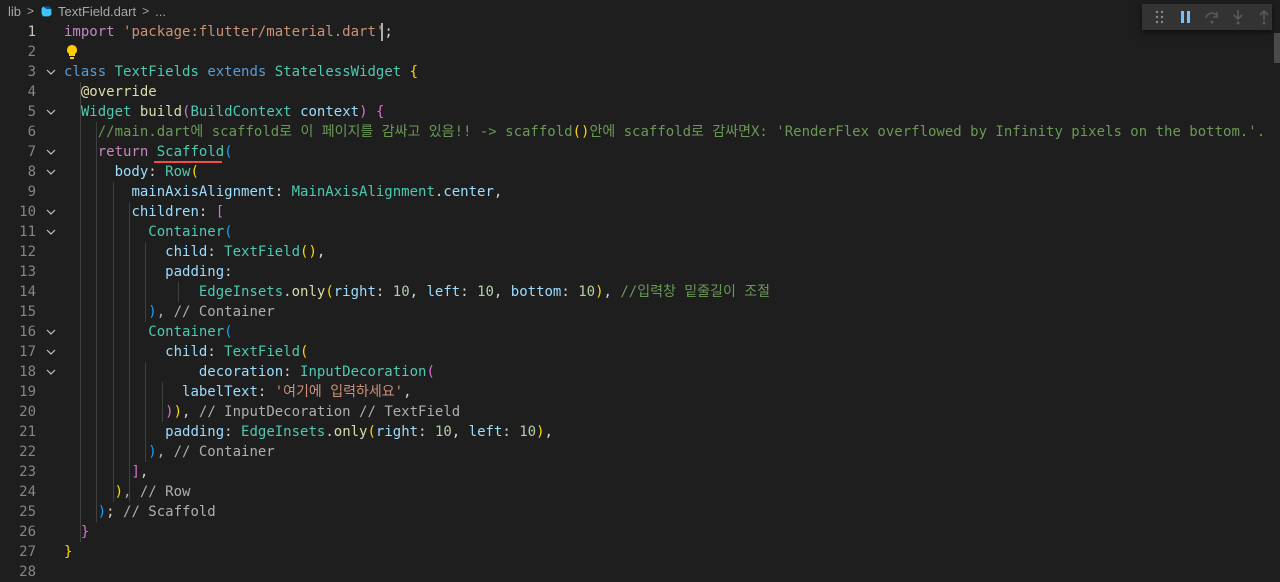  Describe the element at coordinates (640, 572) in the screenshot. I see `code-line: 28` at that location.